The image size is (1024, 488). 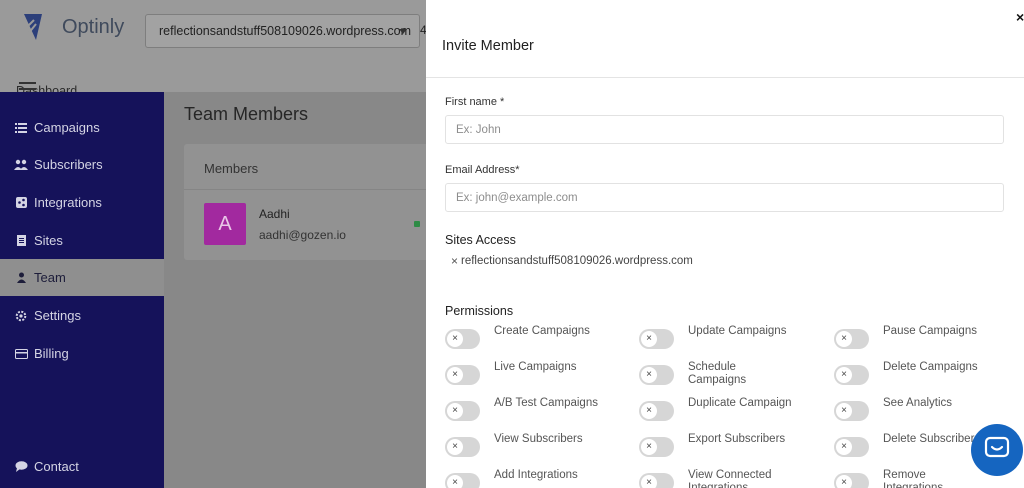 What do you see at coordinates (67, 127) in the screenshot?
I see `sidebar-item-label: Campaigns` at bounding box center [67, 127].